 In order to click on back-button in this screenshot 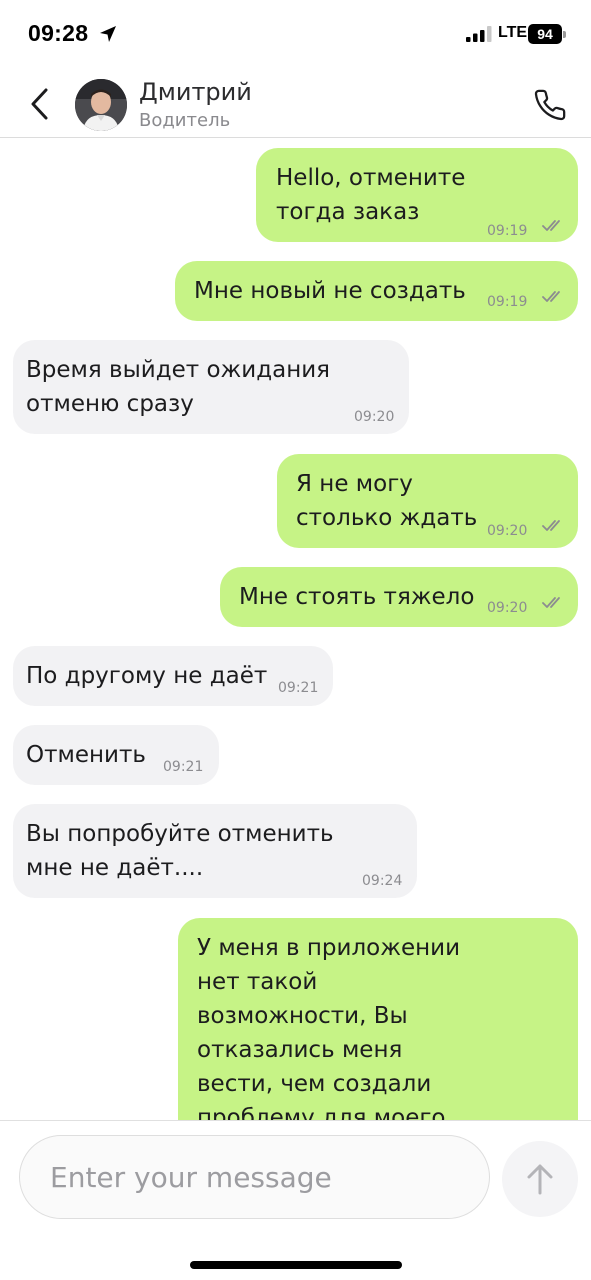, I will do `click(40, 104)`.